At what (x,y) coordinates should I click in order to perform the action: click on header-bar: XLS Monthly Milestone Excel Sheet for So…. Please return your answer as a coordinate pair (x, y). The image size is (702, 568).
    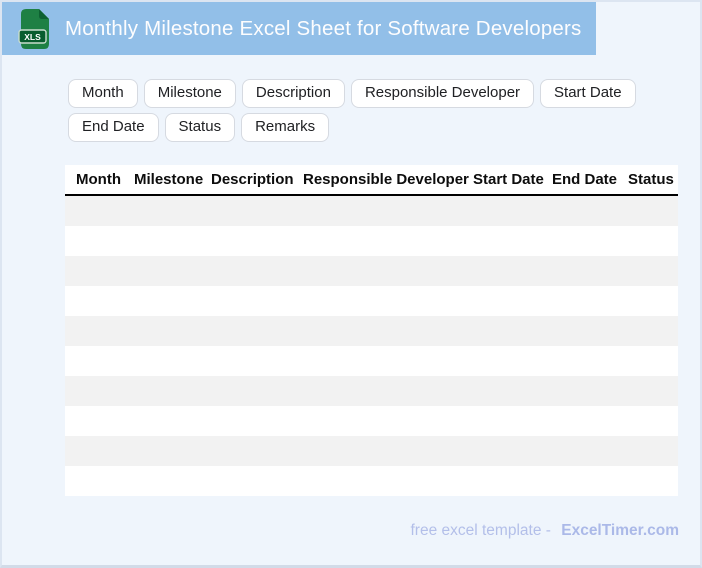
    Looking at the image, I should click on (299, 28).